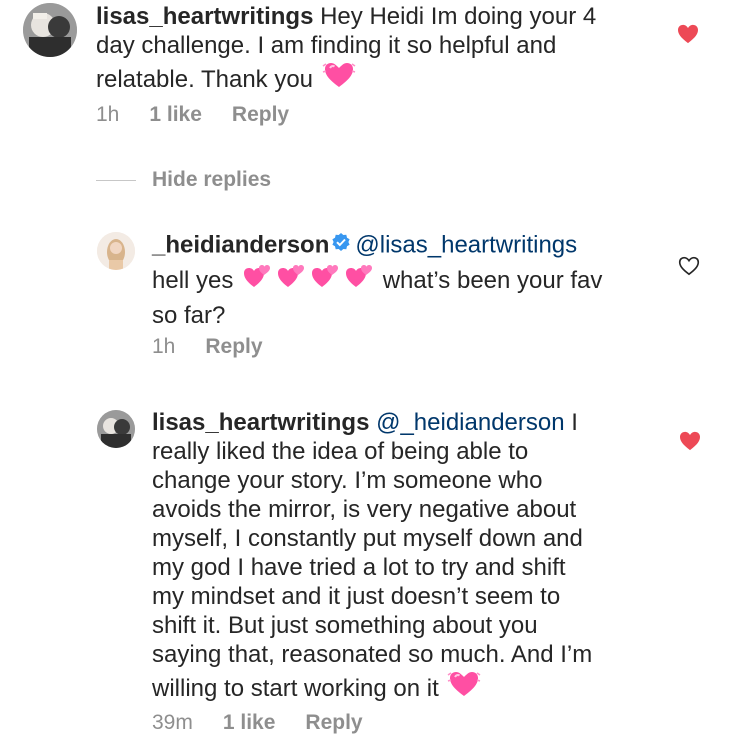 The image size is (739, 736). Describe the element at coordinates (295, 688) in the screenshot. I see `reply-text-line: willing to start working on it` at that location.